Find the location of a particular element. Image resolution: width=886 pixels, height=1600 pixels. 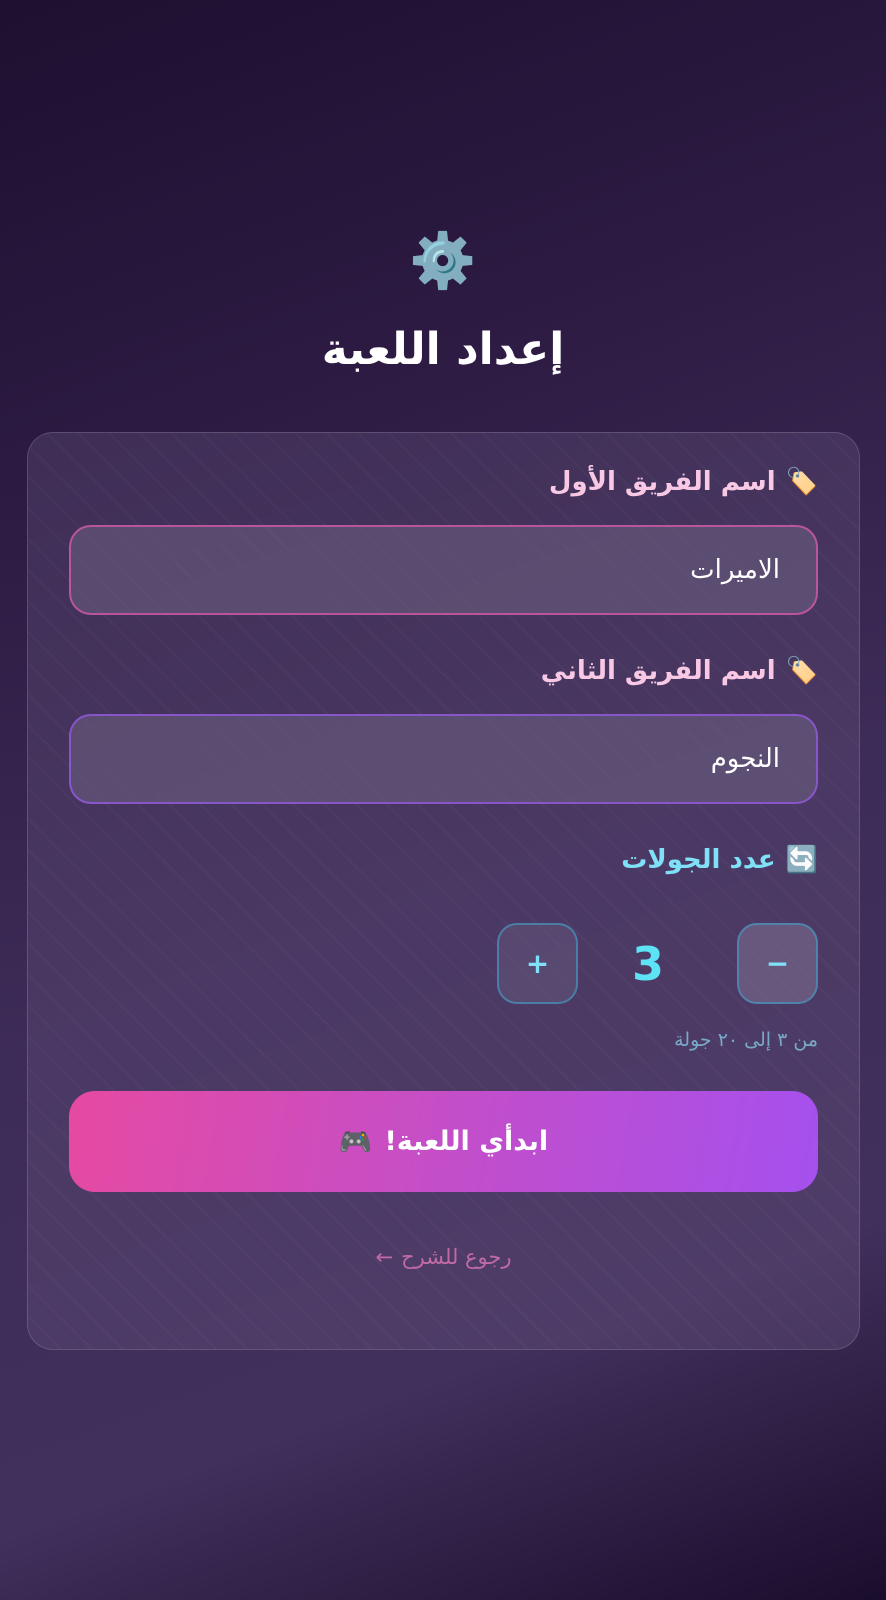

team1-name-input is located at coordinates (443, 570).